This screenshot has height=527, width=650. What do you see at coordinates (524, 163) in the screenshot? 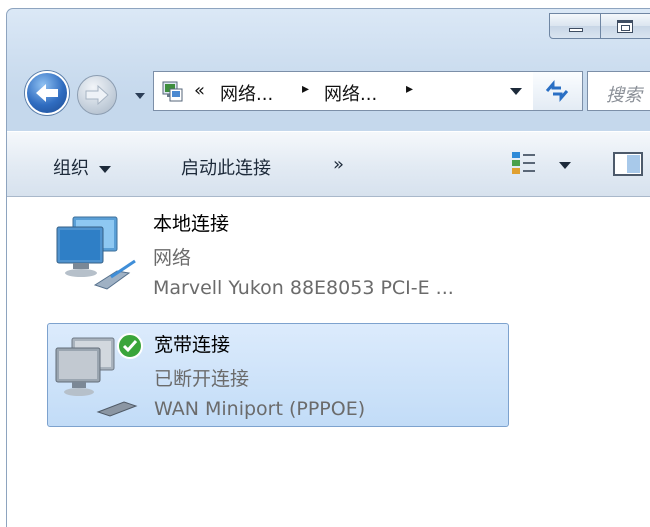
I see `change-view-icon` at bounding box center [524, 163].